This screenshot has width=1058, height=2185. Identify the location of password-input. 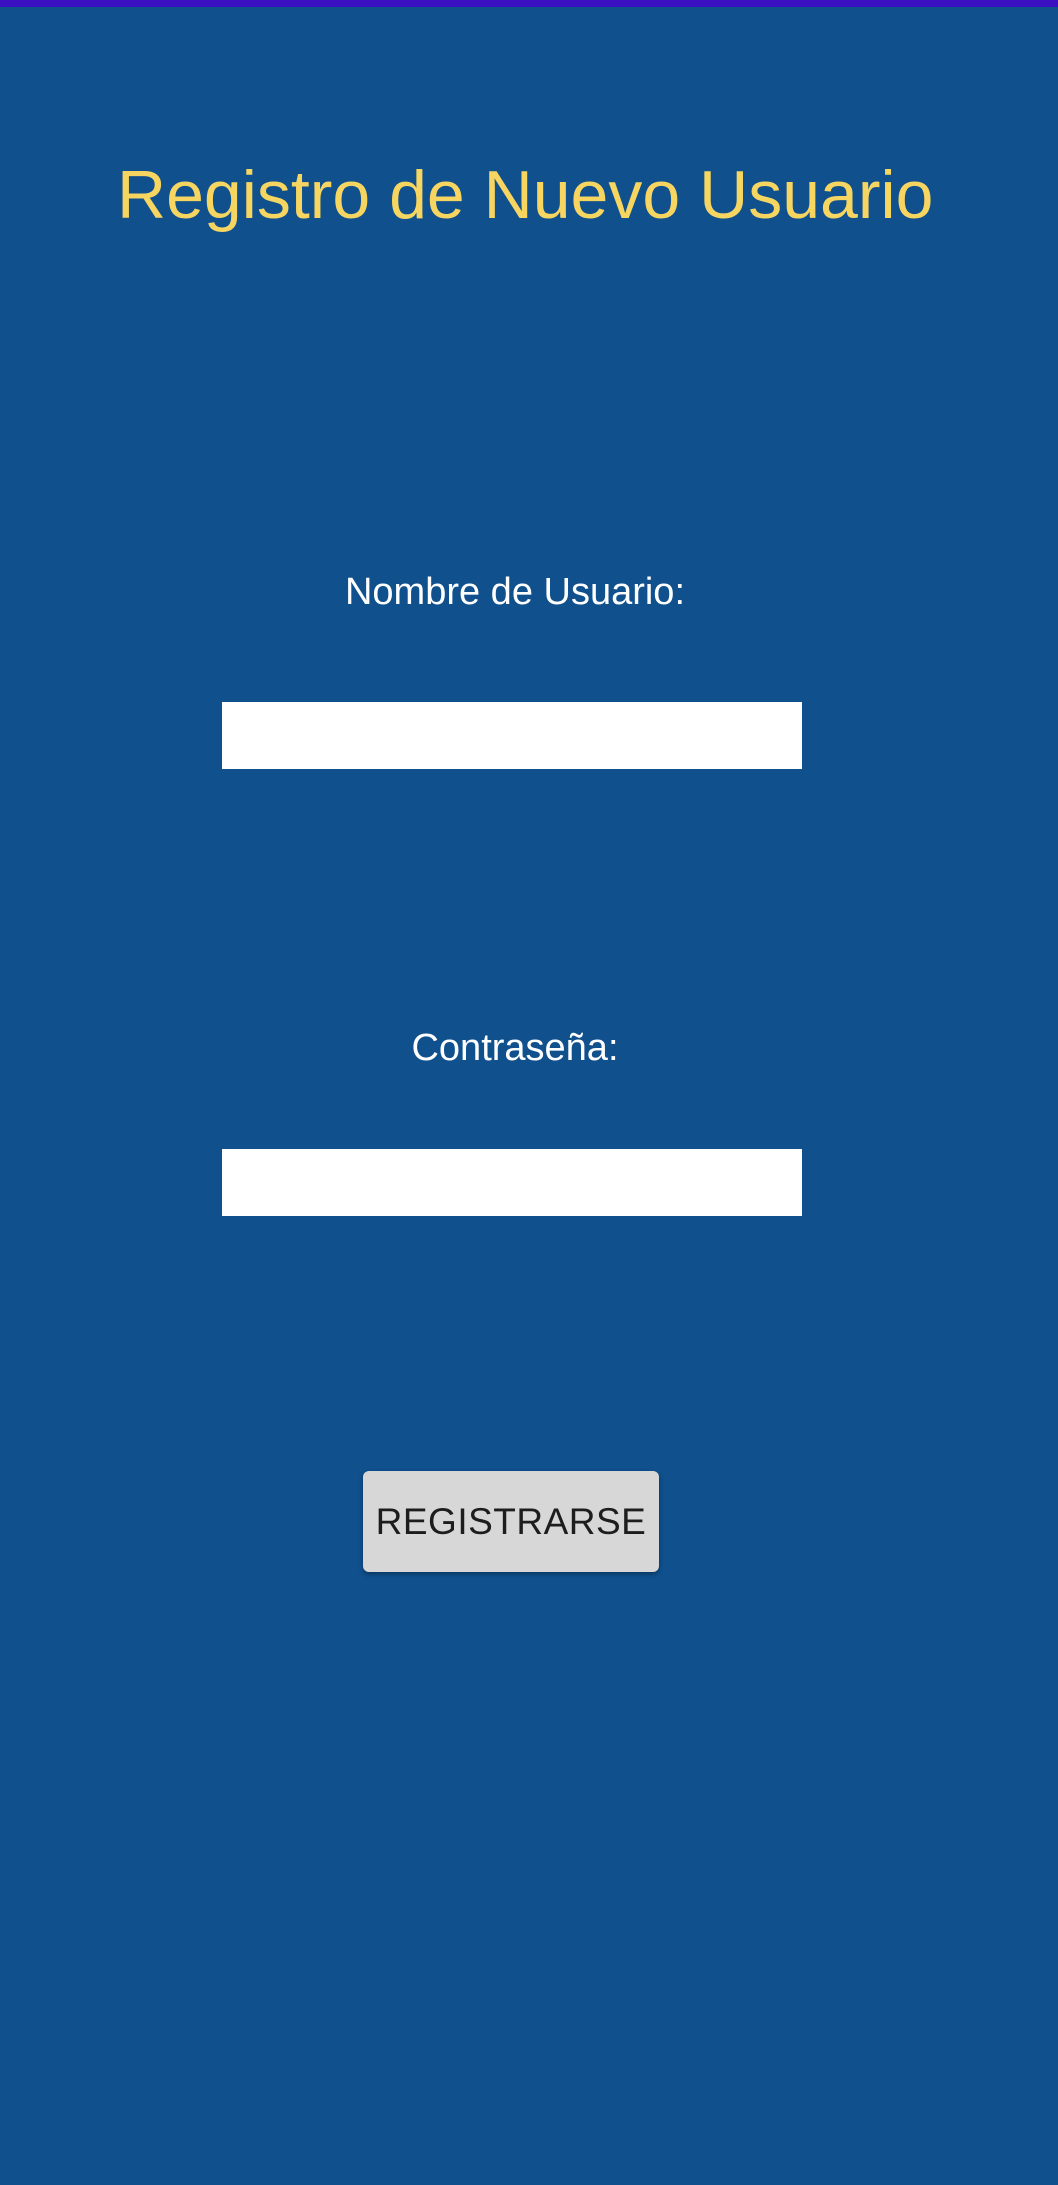
(512, 1182).